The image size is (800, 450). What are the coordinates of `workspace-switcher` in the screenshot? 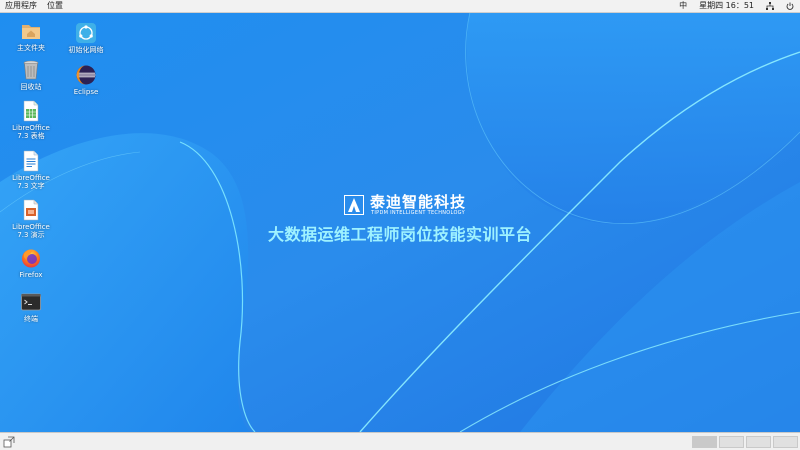 It's located at (745, 442).